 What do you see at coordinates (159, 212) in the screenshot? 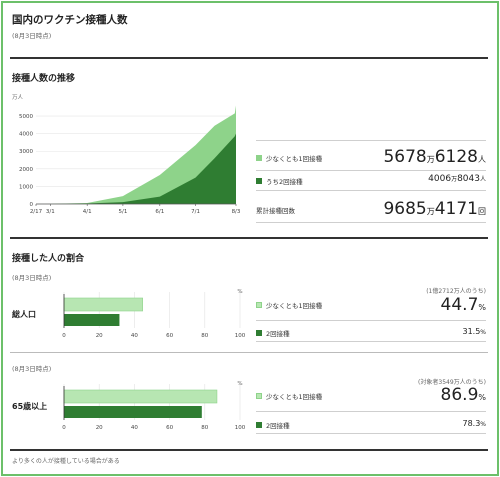
I see `x-tick-label: 6/1` at bounding box center [159, 212].